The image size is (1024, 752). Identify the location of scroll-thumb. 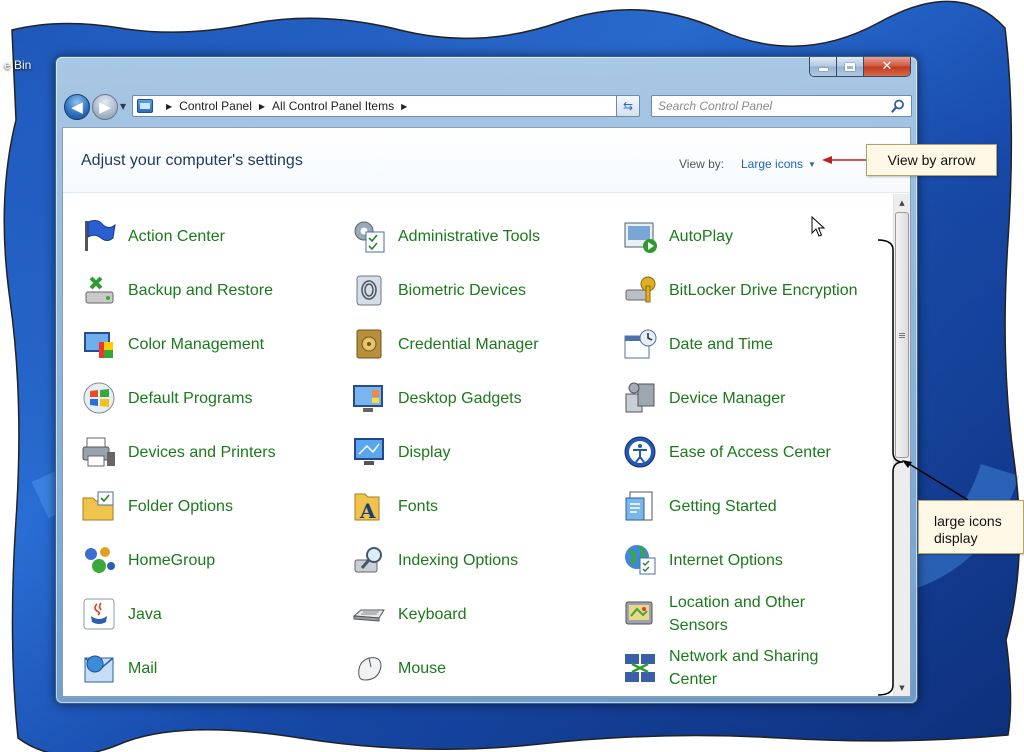
(902, 335).